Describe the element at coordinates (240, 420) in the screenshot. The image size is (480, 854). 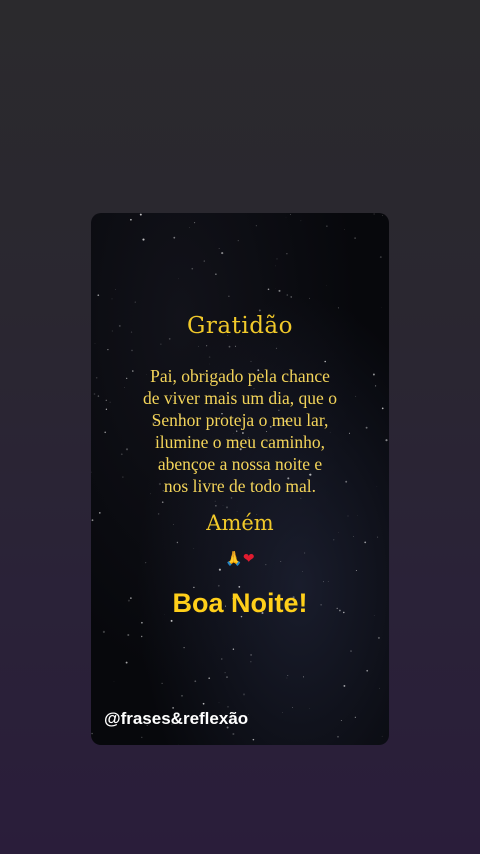
I see `prayer-line: Senhor proteja o meu lar,` at that location.